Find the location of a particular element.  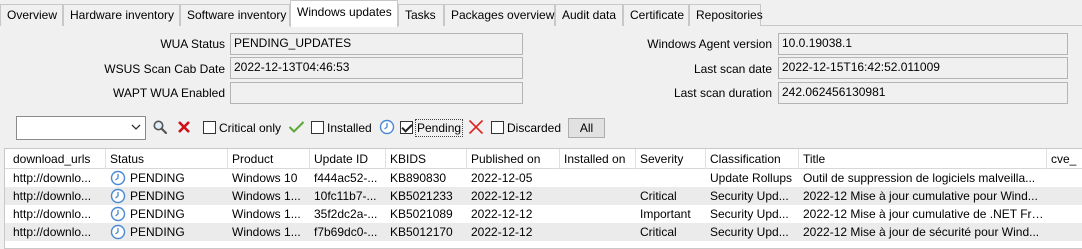

tab-overview: Overview is located at coordinates (31, 15).